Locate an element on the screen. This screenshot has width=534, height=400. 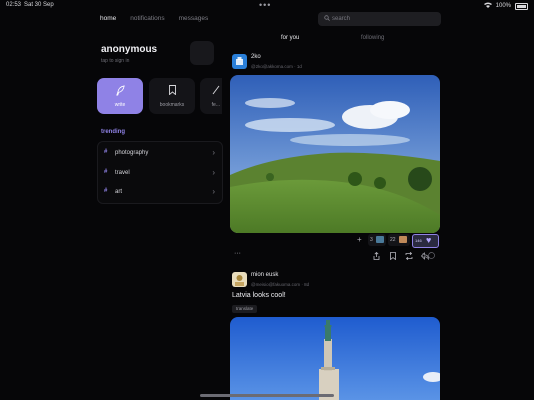
status-date: Sat 30 Sep is located at coordinates (39, 5).